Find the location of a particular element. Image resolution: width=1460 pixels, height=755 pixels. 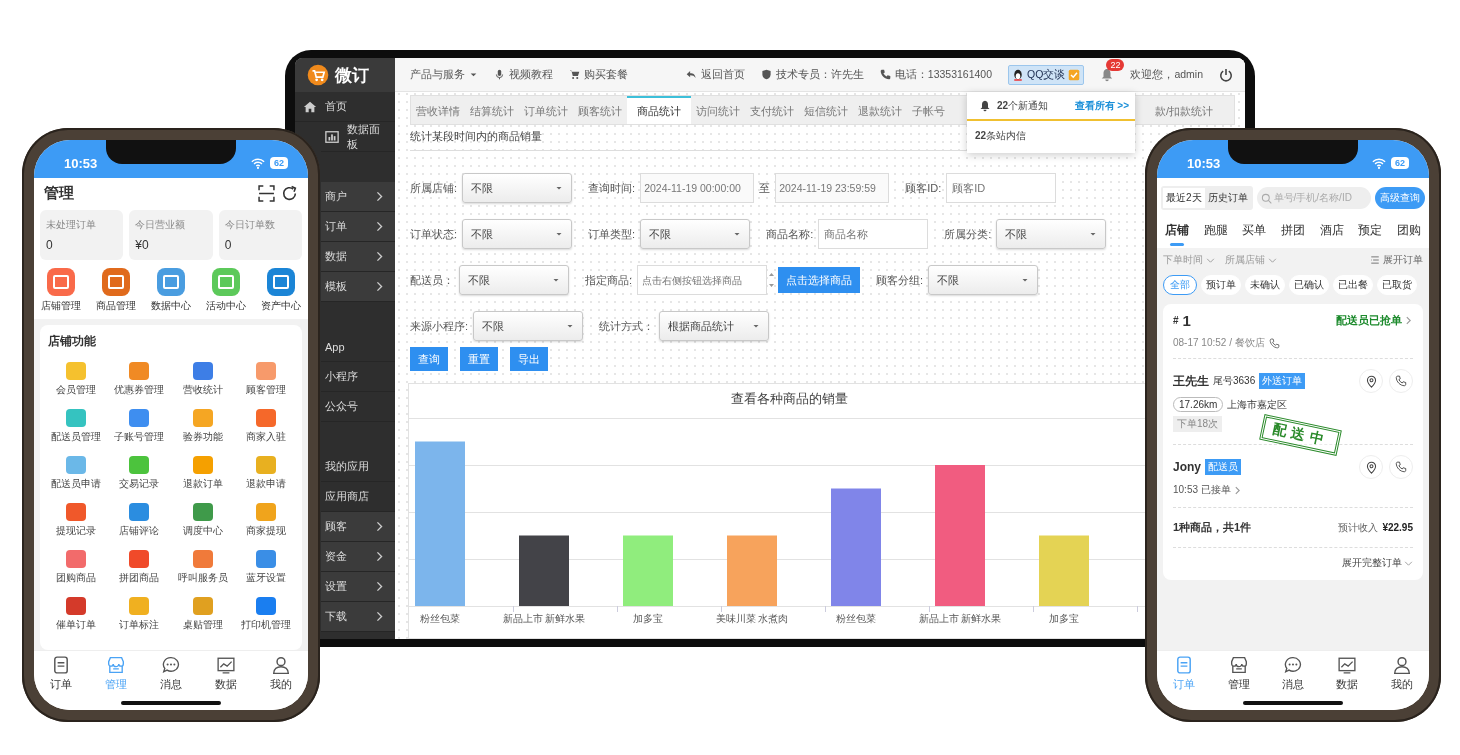

tab: 款/扣款统计 is located at coordinates (1183, 110).